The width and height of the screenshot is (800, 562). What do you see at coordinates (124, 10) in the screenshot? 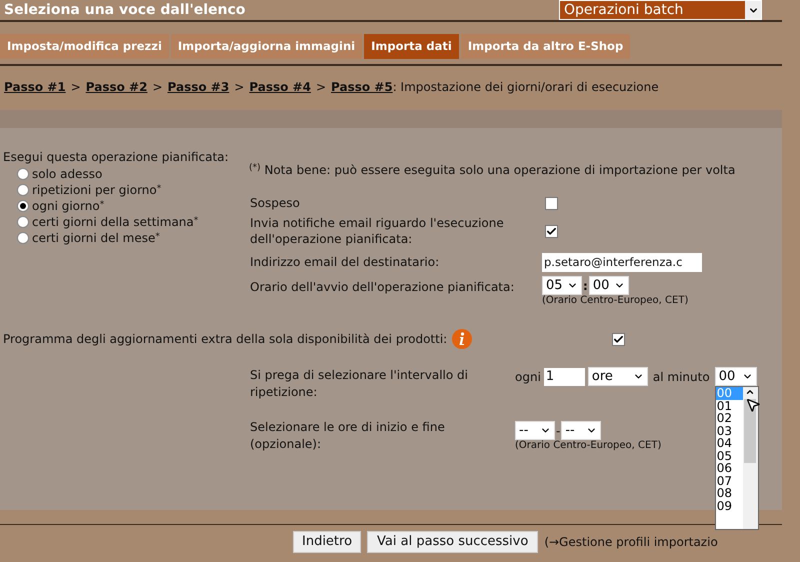
I see `page-title: Seleziona una voce dall'elenco` at bounding box center [124, 10].